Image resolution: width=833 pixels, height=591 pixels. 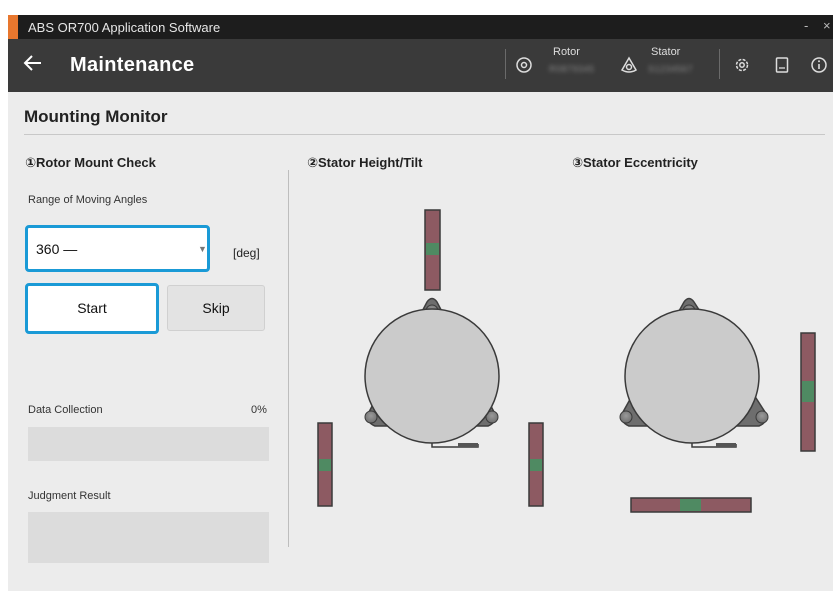 What do you see at coordinates (819, 65) in the screenshot?
I see `info-icon` at bounding box center [819, 65].